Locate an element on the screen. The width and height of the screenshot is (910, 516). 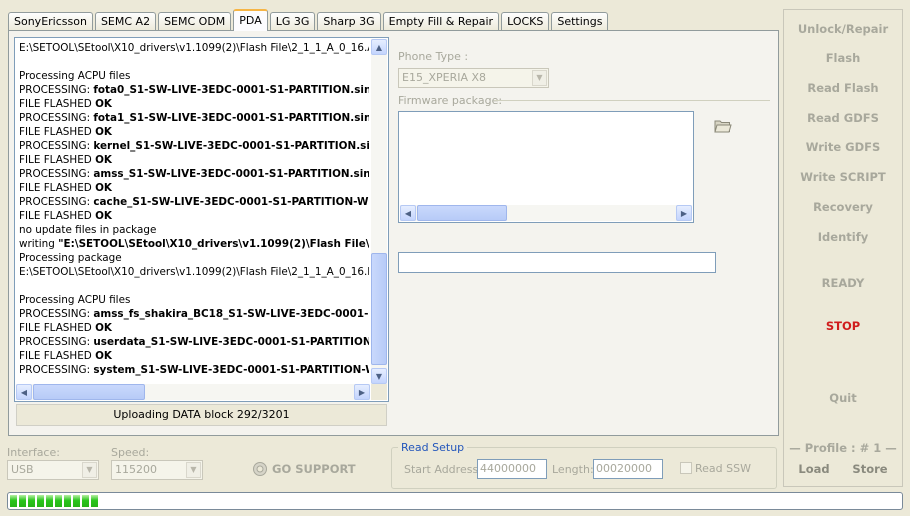
firmware-package-list: ◀ ▶ is located at coordinates (546, 167).